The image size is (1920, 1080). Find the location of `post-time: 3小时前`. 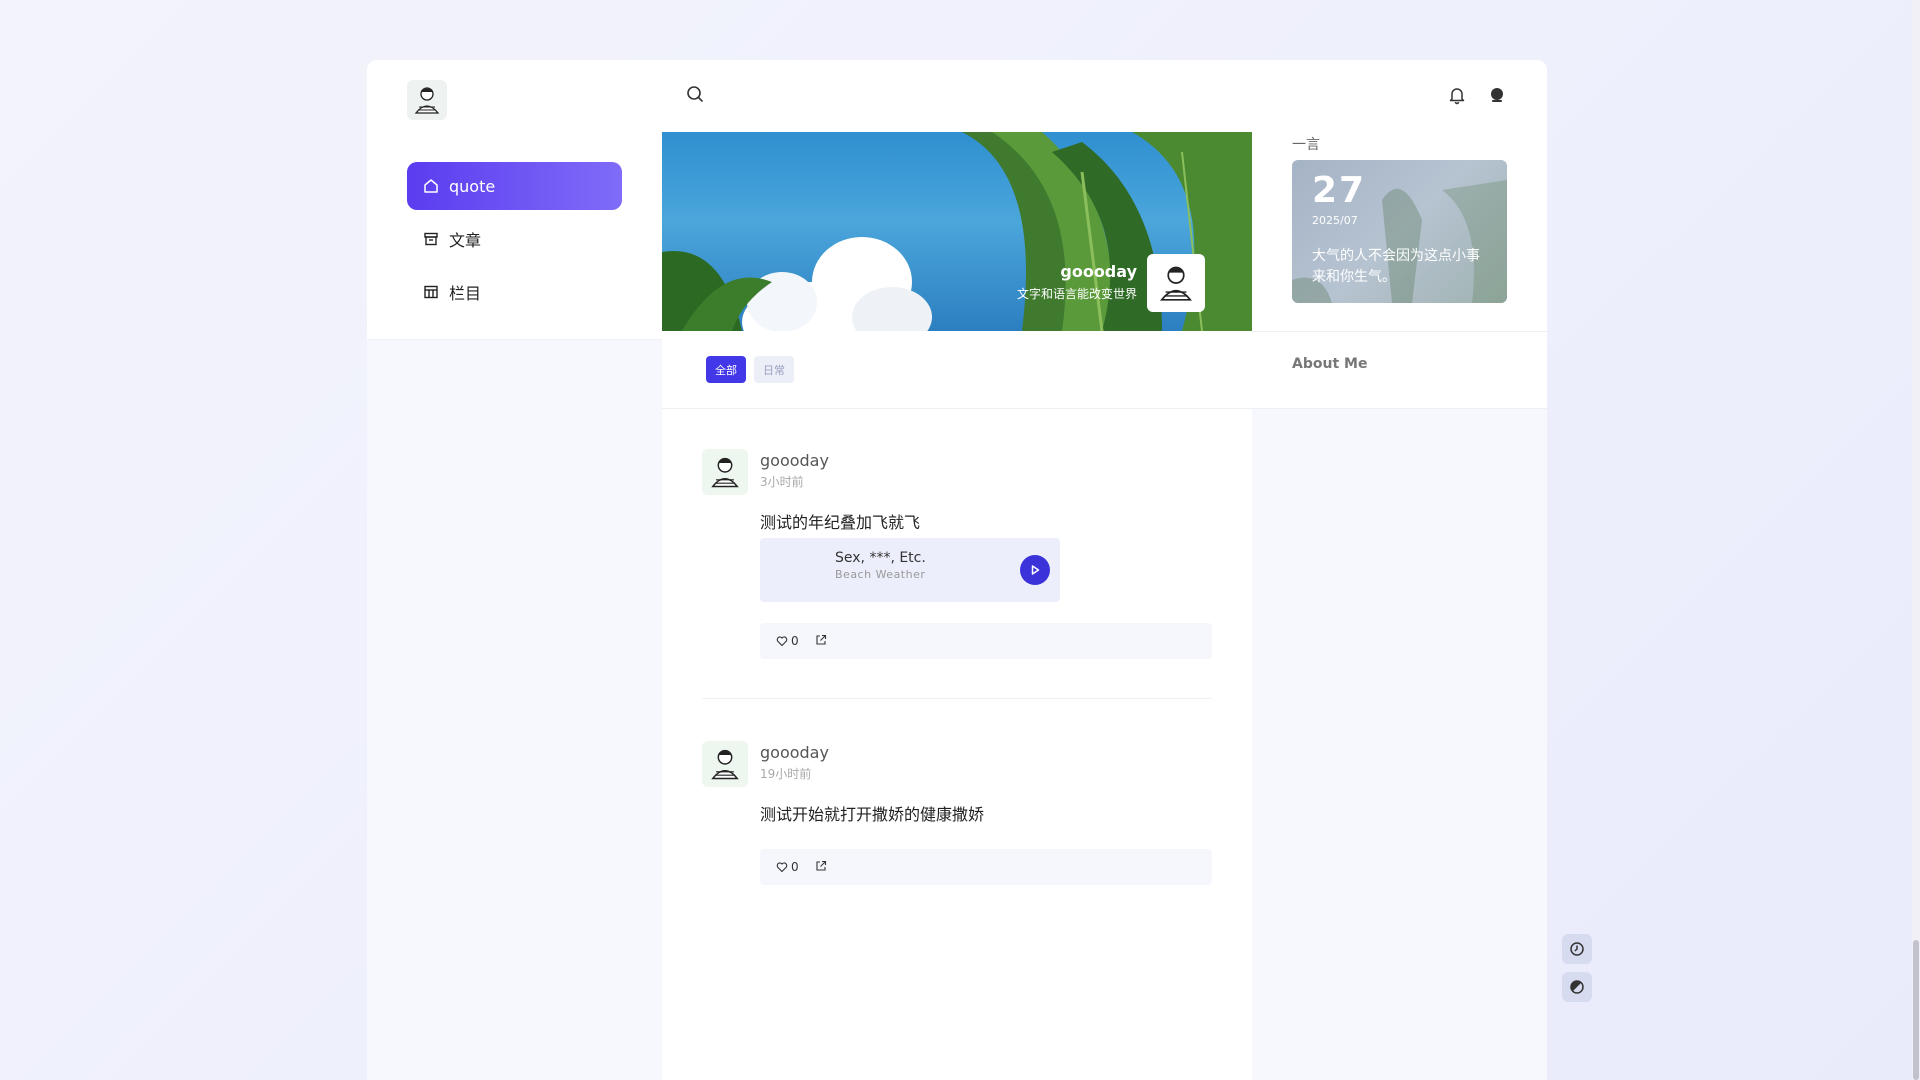

post-time: 3小时前 is located at coordinates (782, 482).